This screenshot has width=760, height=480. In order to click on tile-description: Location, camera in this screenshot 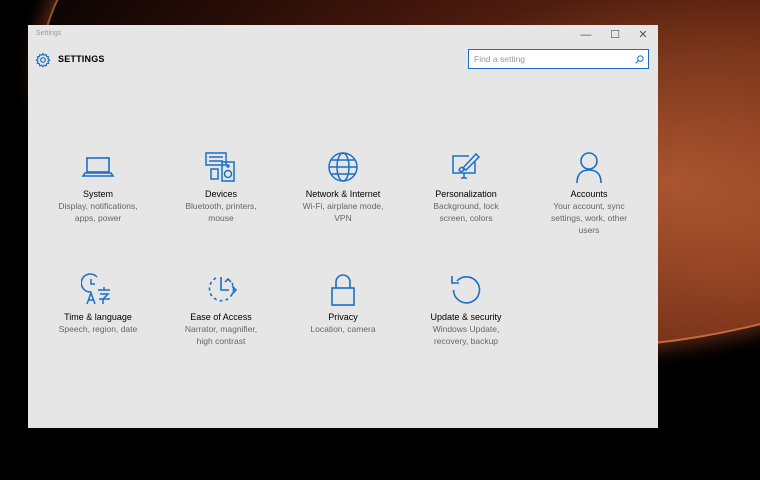, I will do `click(343, 329)`.